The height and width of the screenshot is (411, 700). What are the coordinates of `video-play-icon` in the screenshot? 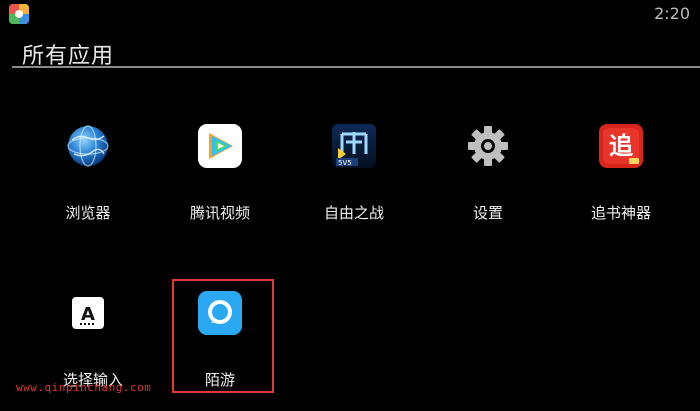 It's located at (220, 146).